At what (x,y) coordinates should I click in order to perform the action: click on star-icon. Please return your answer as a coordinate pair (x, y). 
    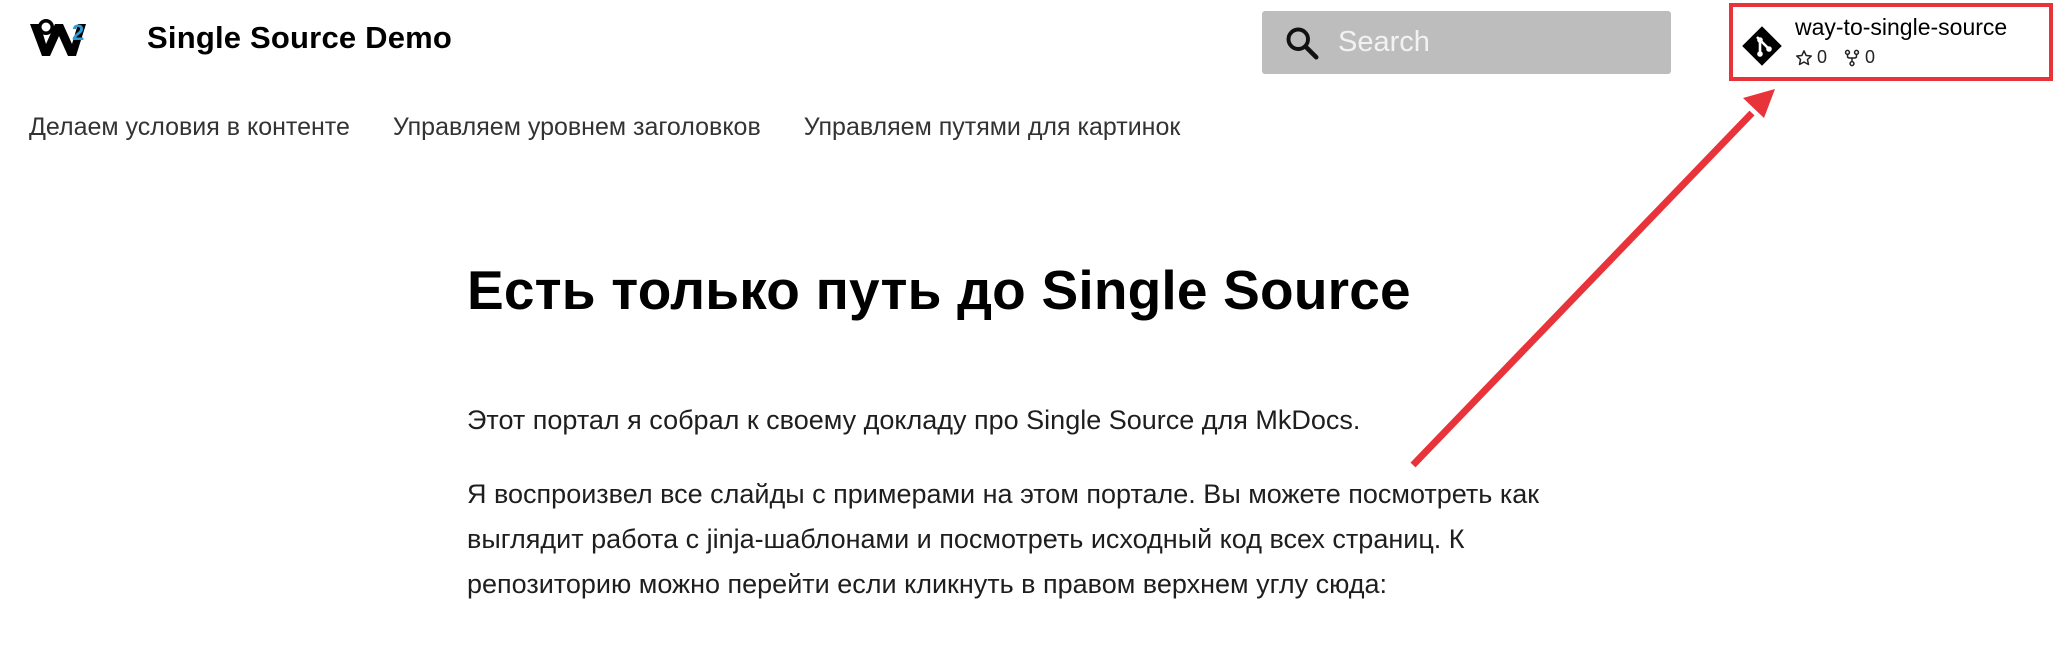
    Looking at the image, I should click on (1804, 57).